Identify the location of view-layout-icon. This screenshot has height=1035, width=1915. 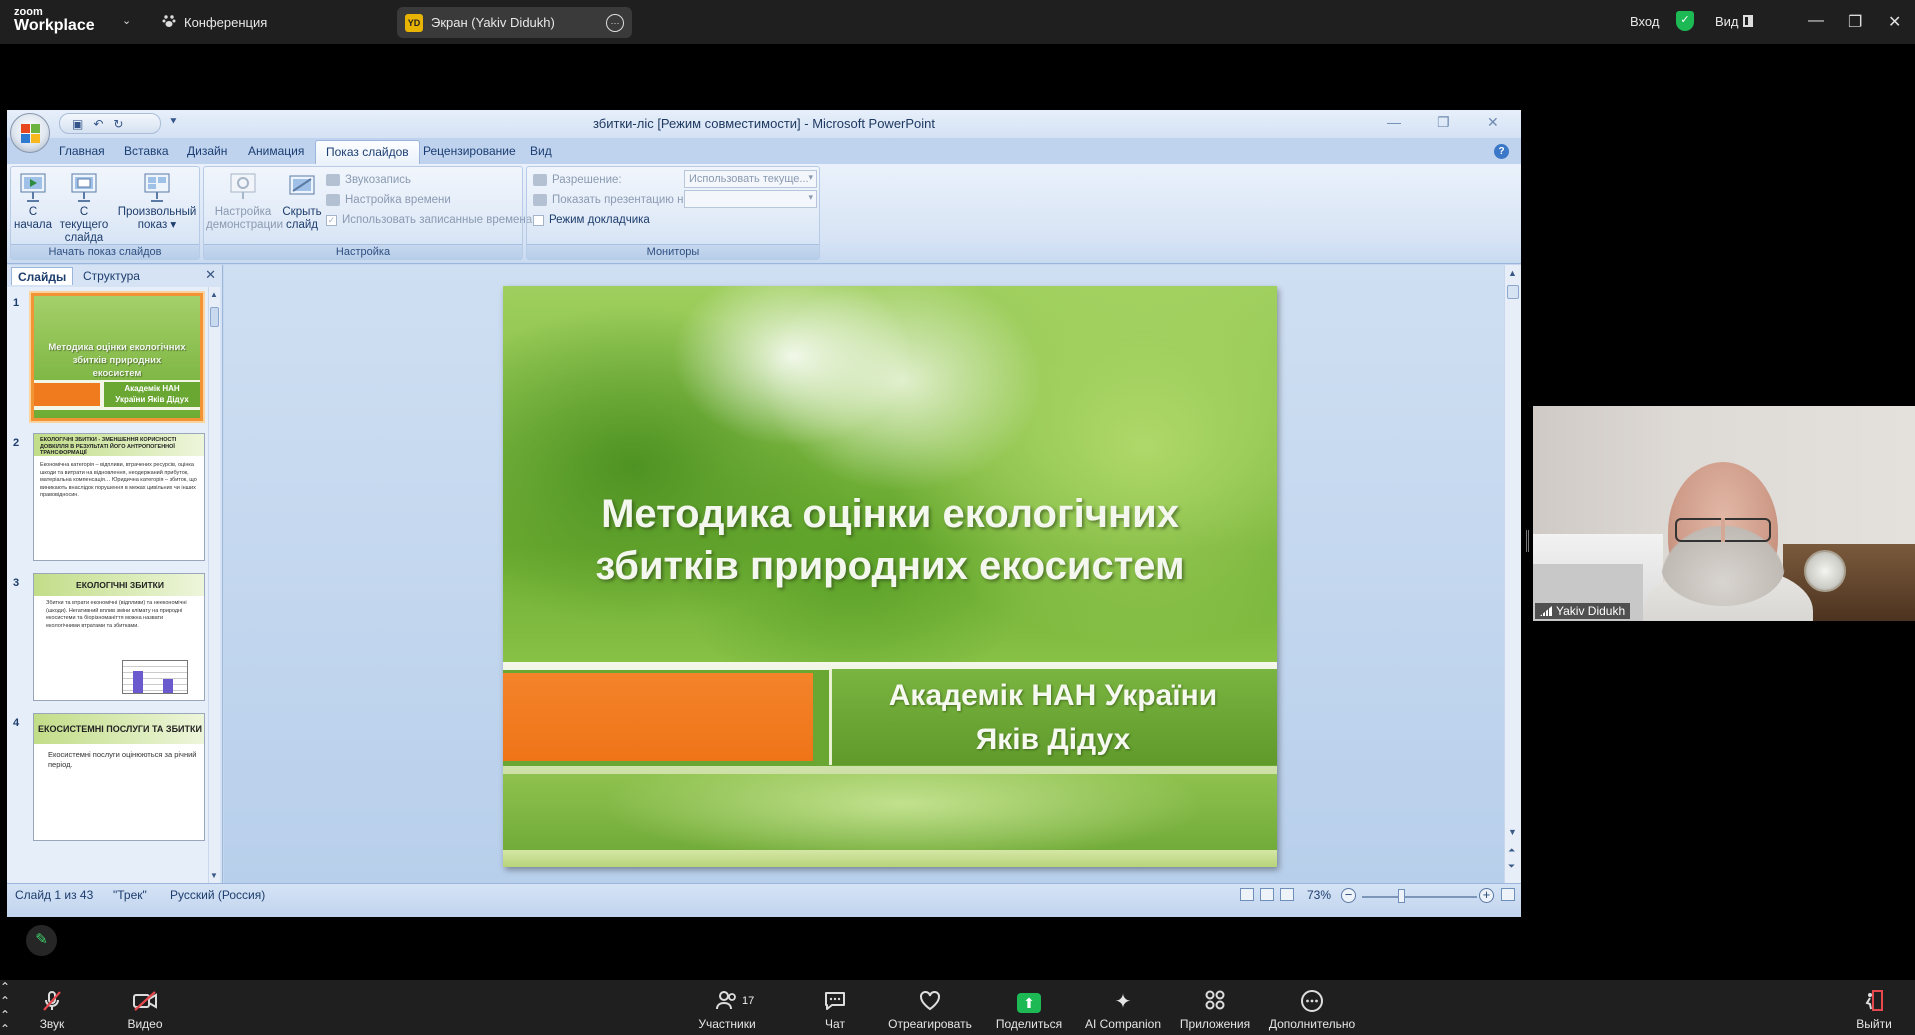
(1748, 21).